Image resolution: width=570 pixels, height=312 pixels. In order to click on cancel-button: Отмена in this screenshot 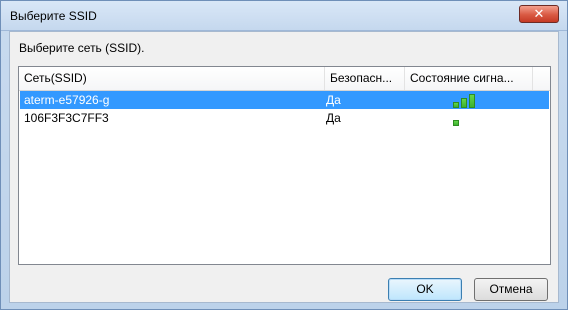, I will do `click(511, 289)`.